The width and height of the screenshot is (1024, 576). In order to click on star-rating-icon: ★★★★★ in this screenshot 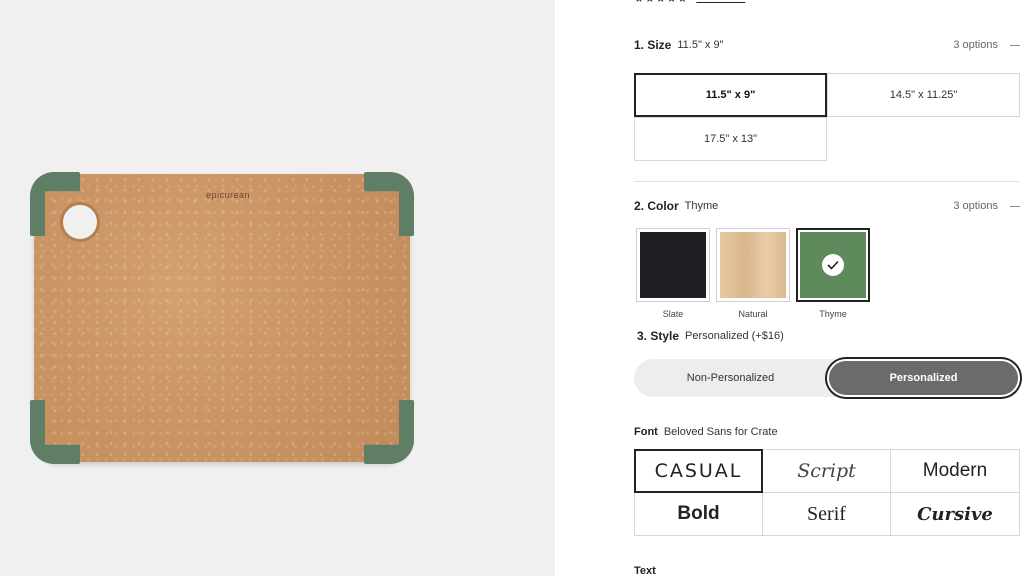, I will do `click(661, 2)`.